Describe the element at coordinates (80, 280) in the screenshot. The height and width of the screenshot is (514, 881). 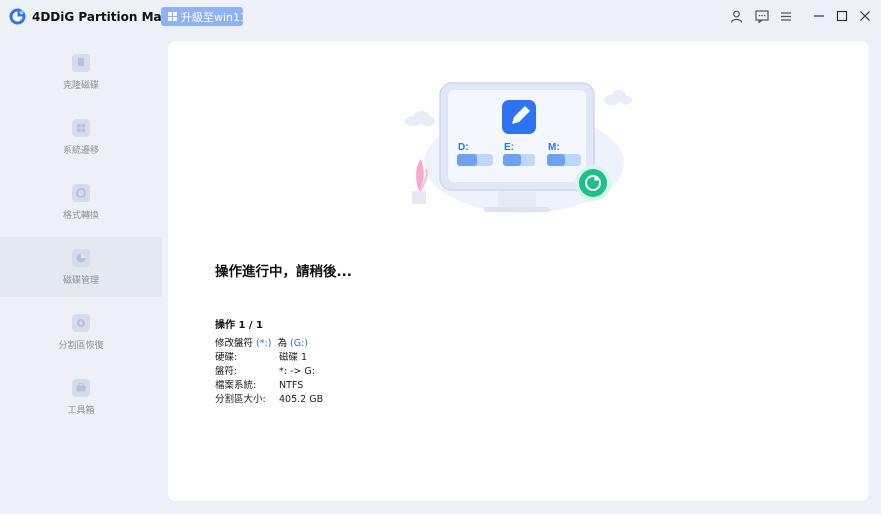
I see `sidebar-item-label: 磁碟管理` at that location.